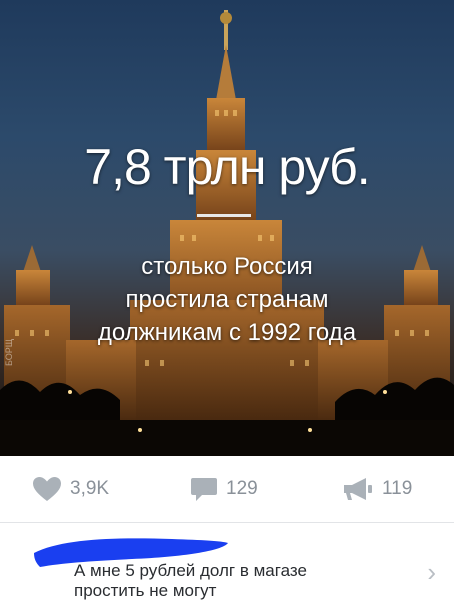  Describe the element at coordinates (224, 215) in the screenshot. I see `divider` at that location.